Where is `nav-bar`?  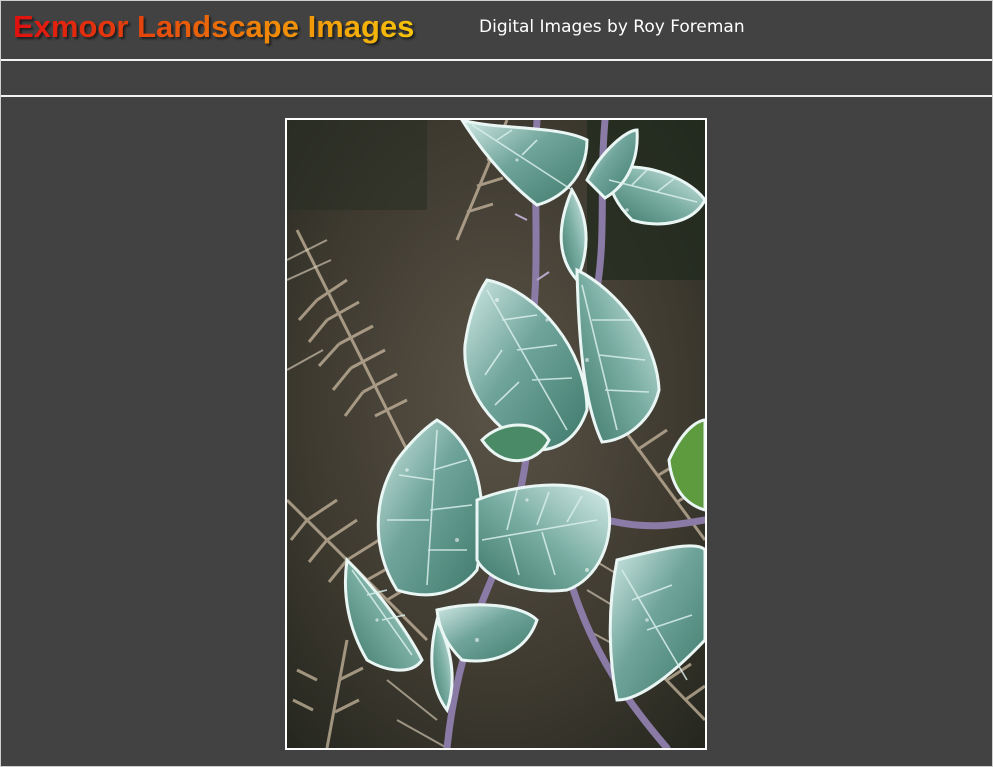
nav-bar is located at coordinates (496, 78).